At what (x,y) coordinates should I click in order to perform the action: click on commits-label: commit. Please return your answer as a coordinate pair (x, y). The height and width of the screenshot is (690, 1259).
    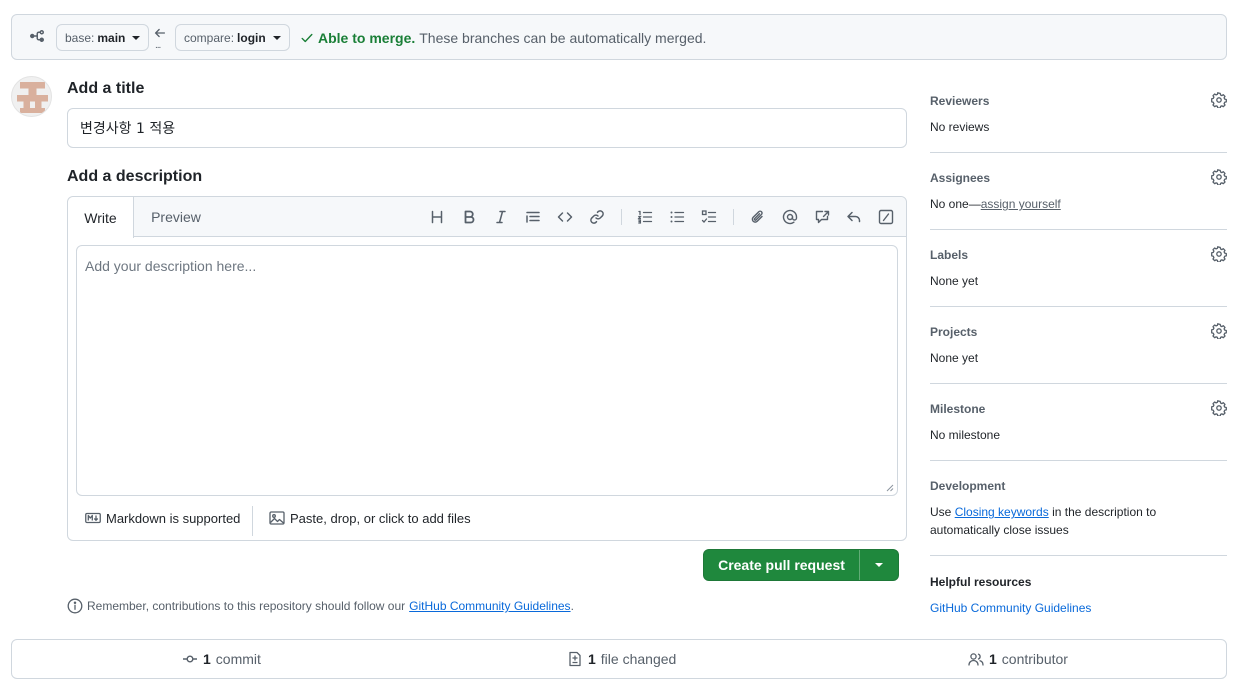
    Looking at the image, I should click on (238, 659).